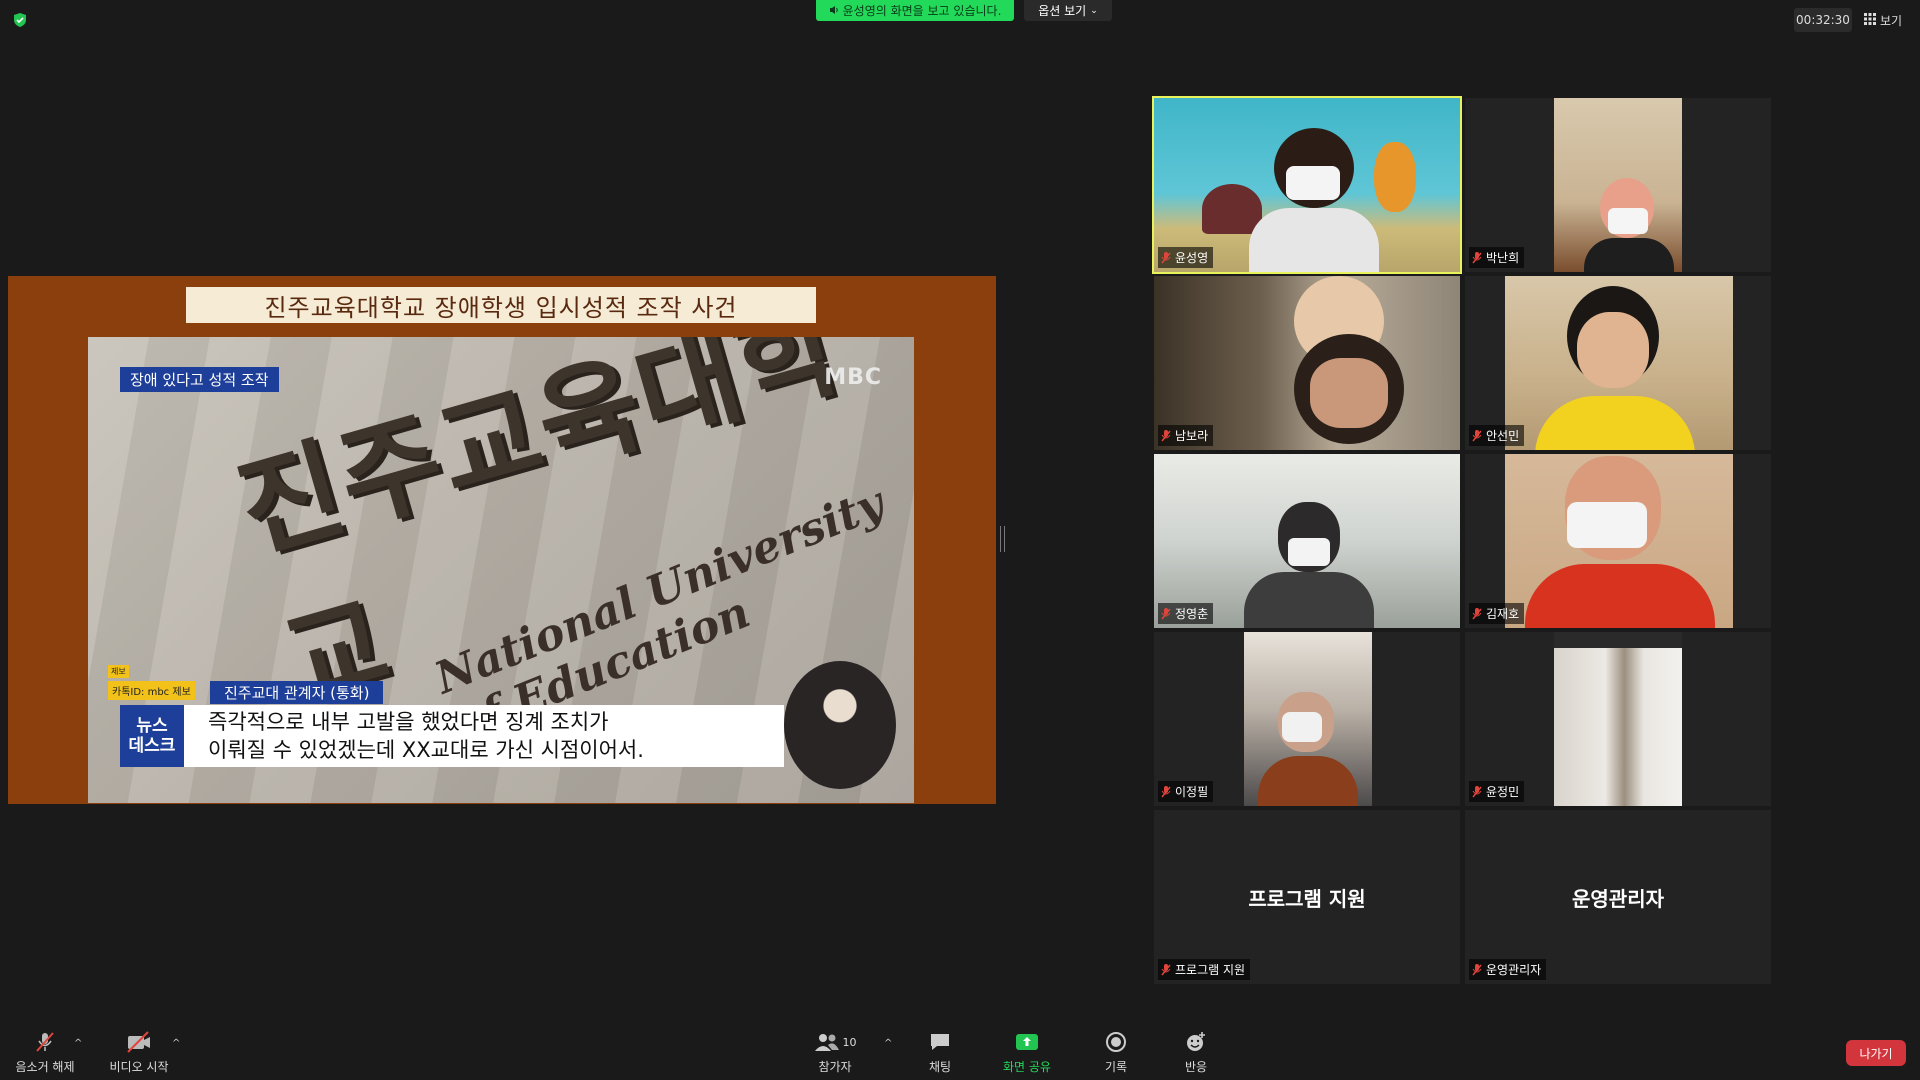  I want to click on chevron-down-icon: ⌄, so click(1094, 10).